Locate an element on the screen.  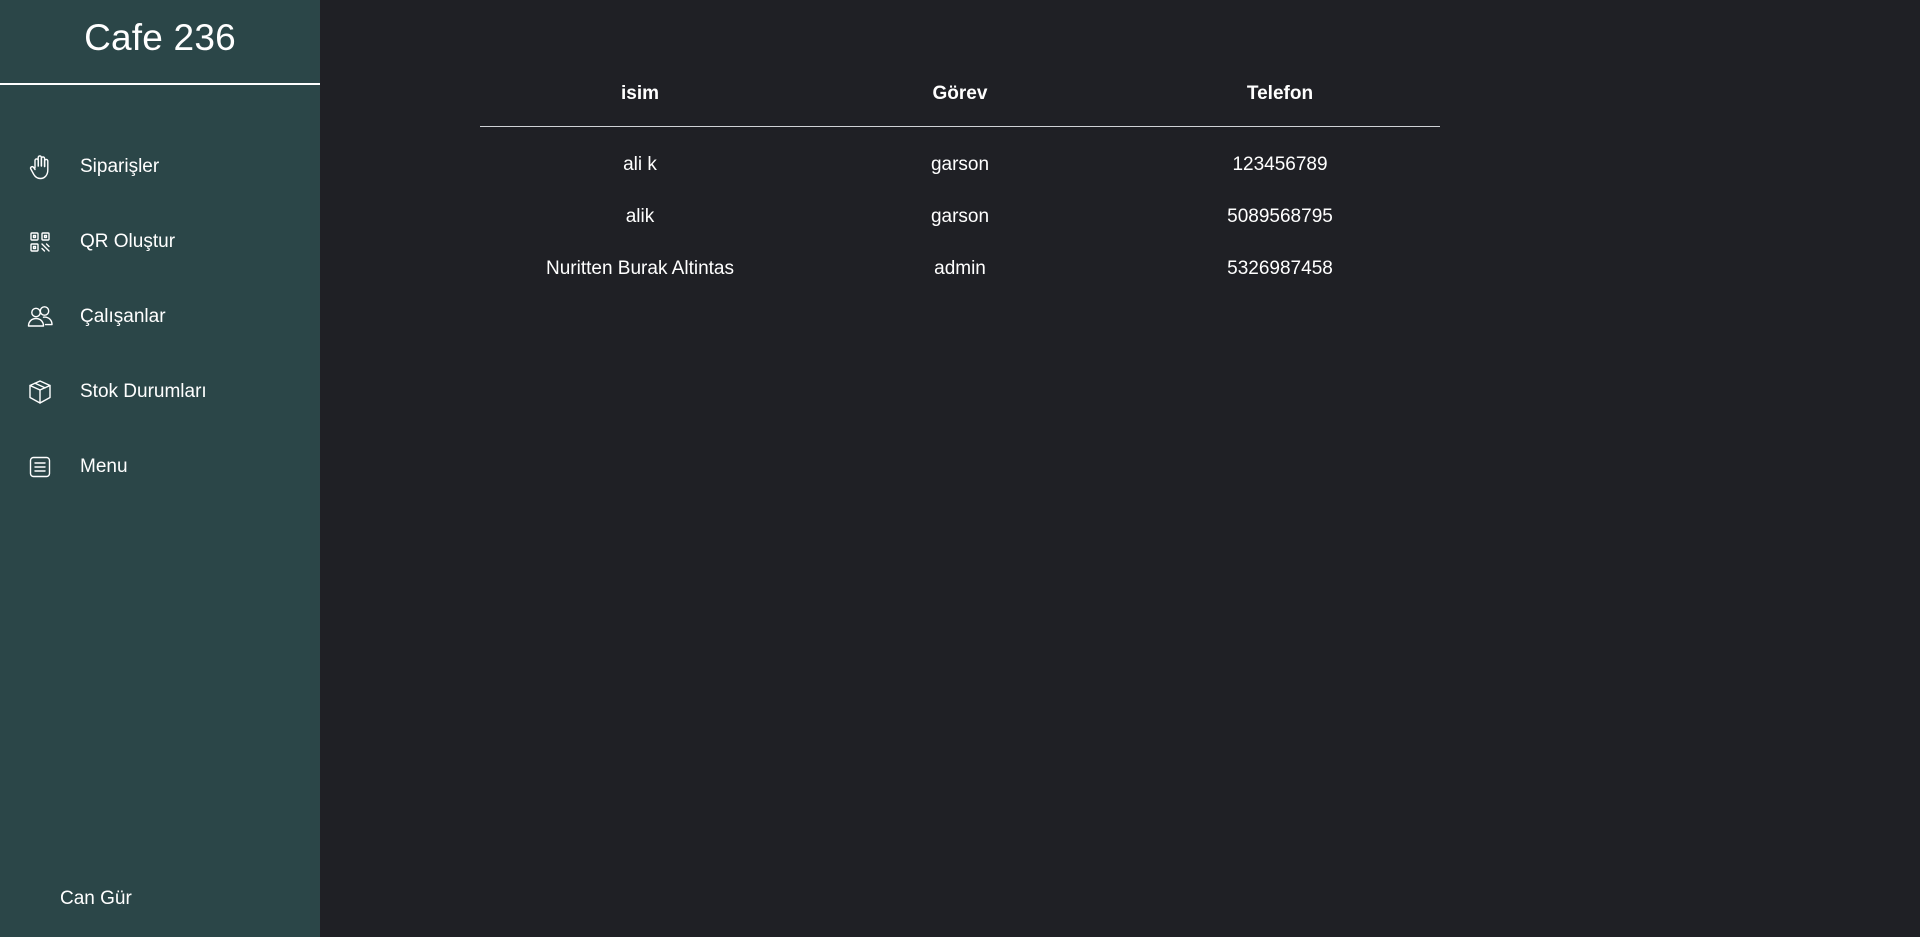
qr-code-icon is located at coordinates (40, 242).